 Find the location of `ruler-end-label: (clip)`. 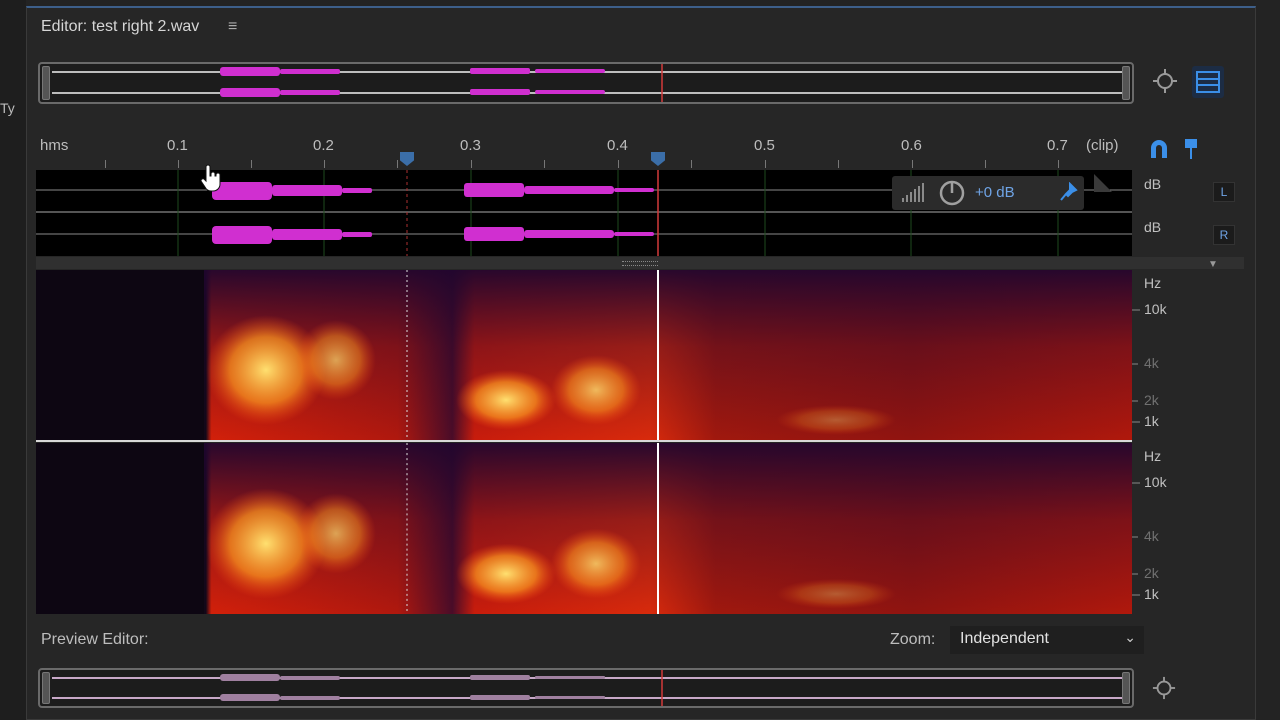

ruler-end-label: (clip) is located at coordinates (1102, 145).